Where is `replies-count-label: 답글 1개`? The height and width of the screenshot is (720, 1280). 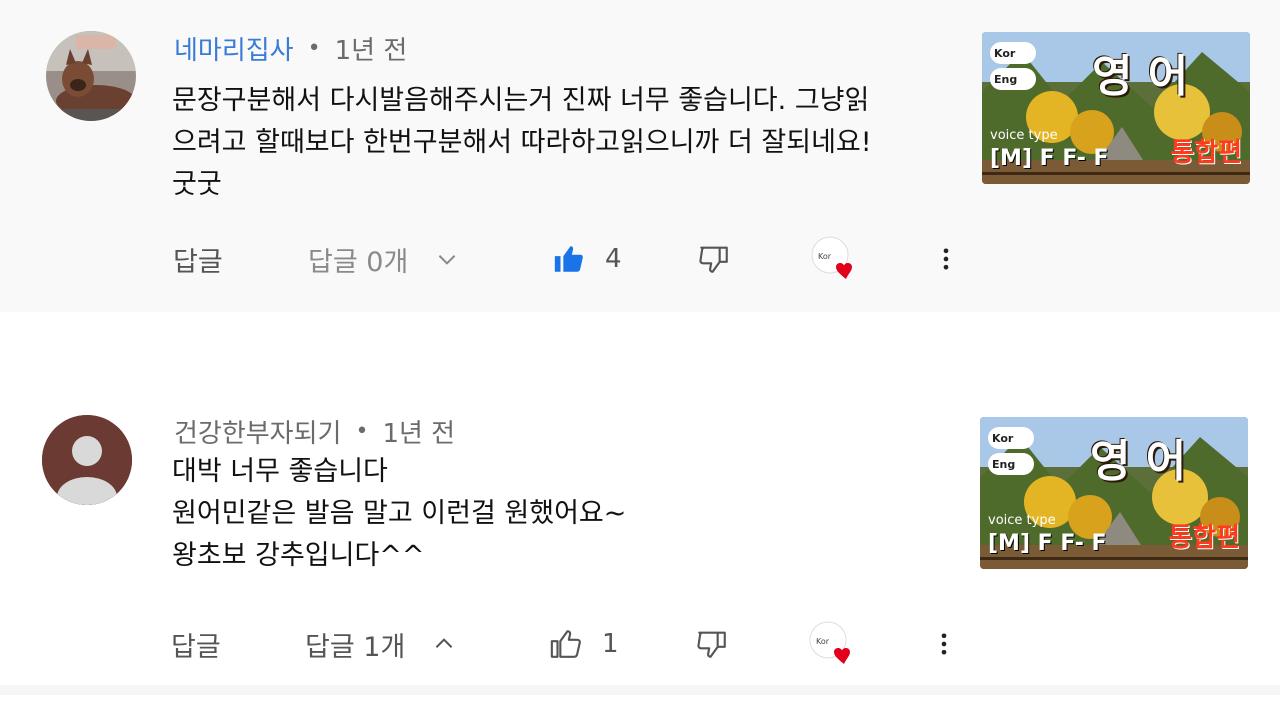 replies-count-label: 답글 1개 is located at coordinates (355, 647).